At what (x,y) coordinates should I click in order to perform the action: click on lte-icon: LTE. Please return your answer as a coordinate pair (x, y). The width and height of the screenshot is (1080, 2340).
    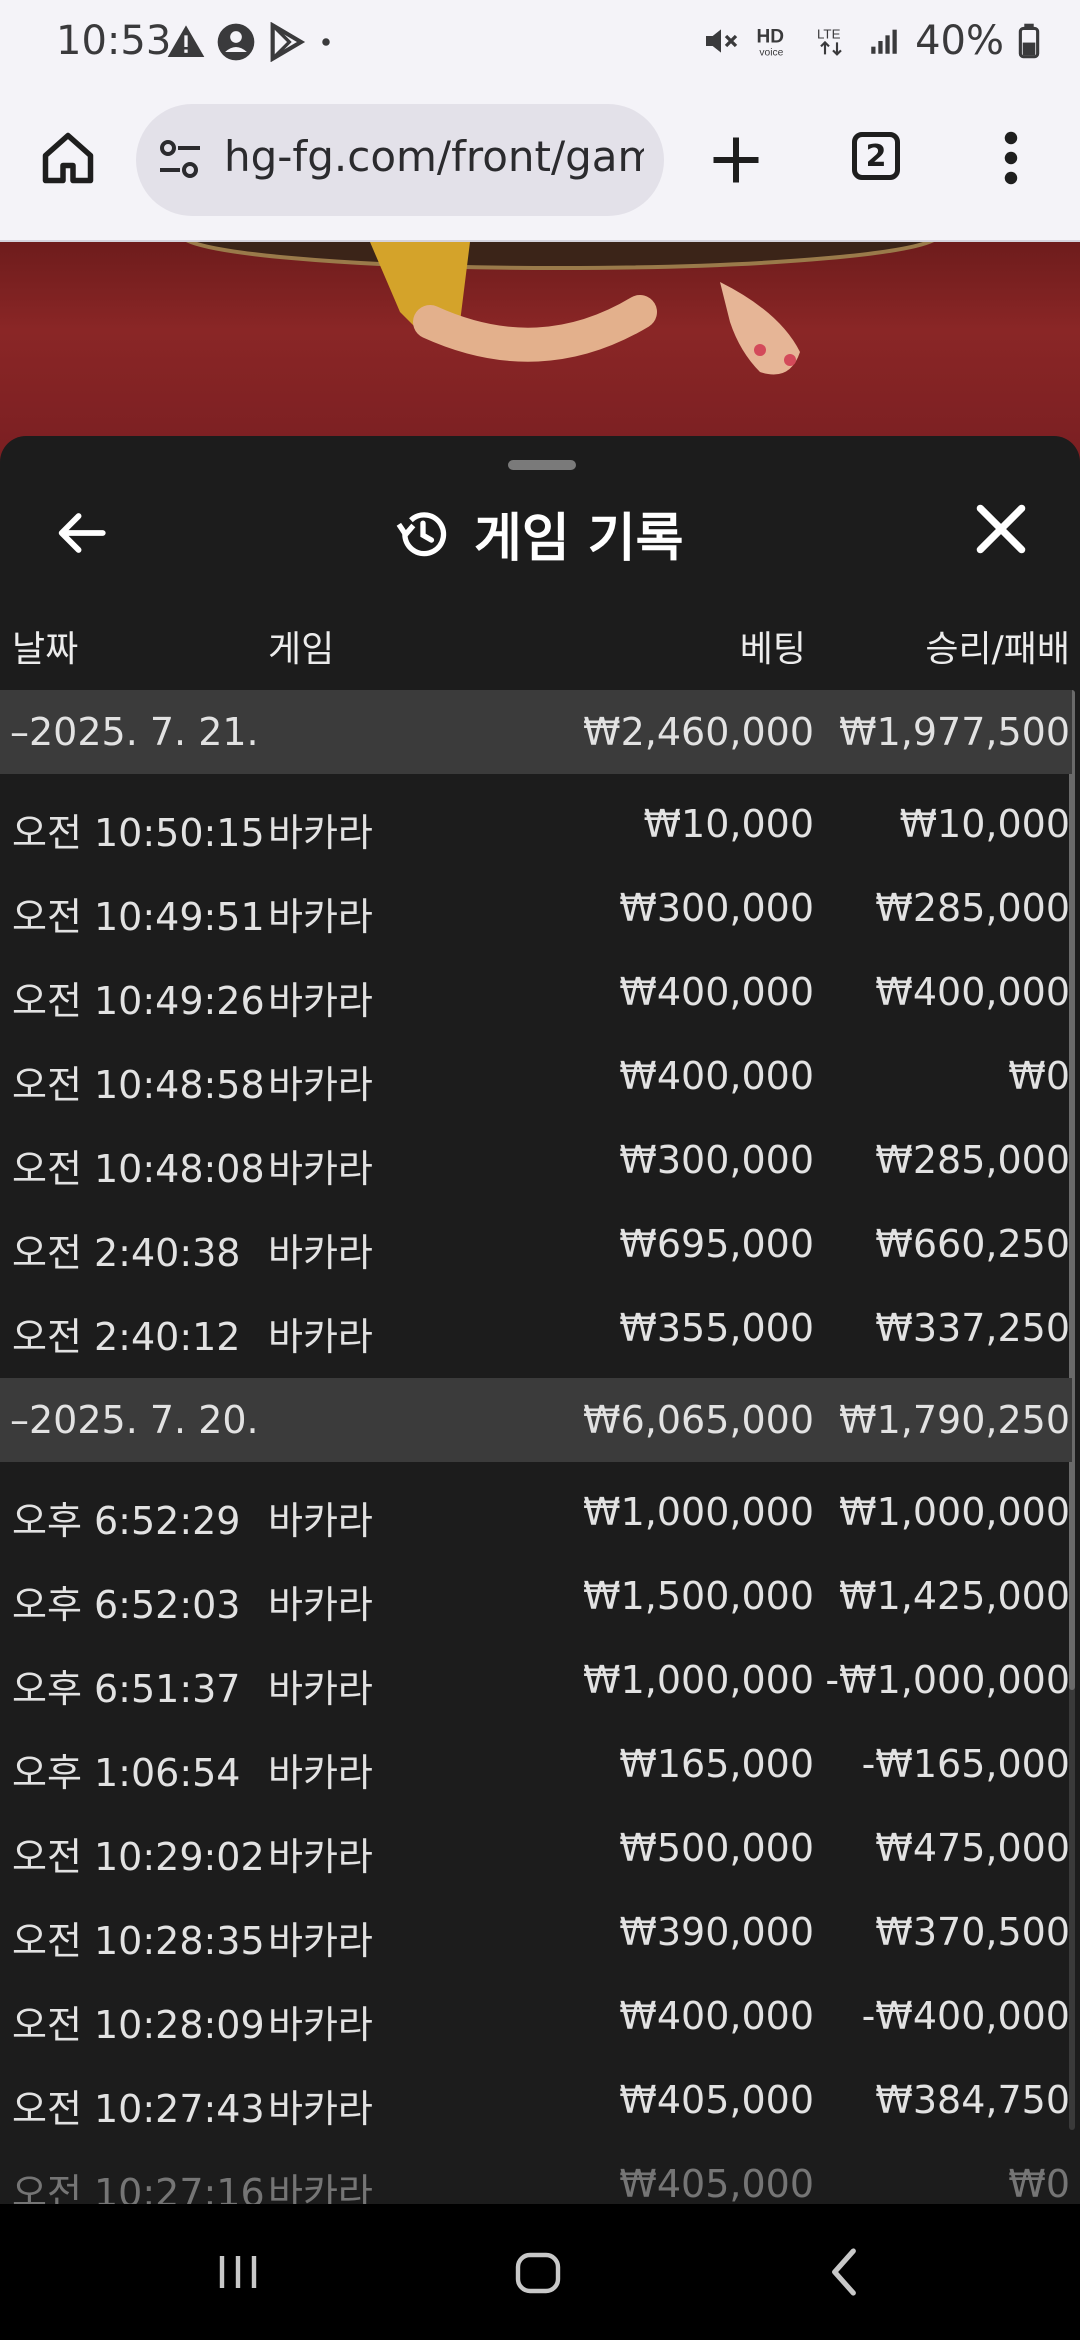
    Looking at the image, I should click on (829, 41).